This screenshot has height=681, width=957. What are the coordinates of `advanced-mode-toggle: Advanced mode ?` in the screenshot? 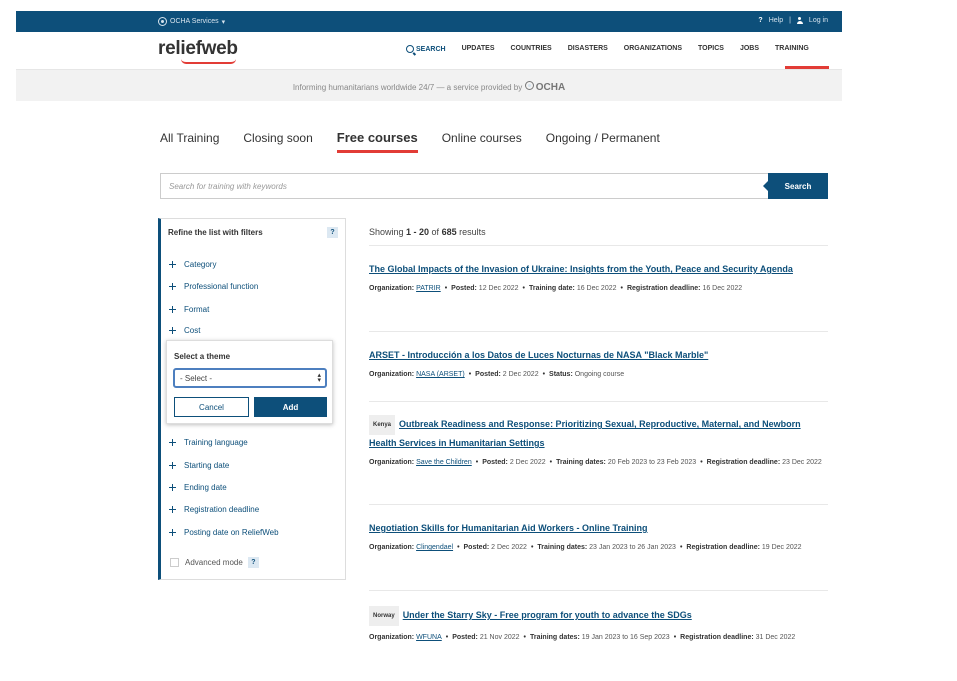 It's located at (214, 562).